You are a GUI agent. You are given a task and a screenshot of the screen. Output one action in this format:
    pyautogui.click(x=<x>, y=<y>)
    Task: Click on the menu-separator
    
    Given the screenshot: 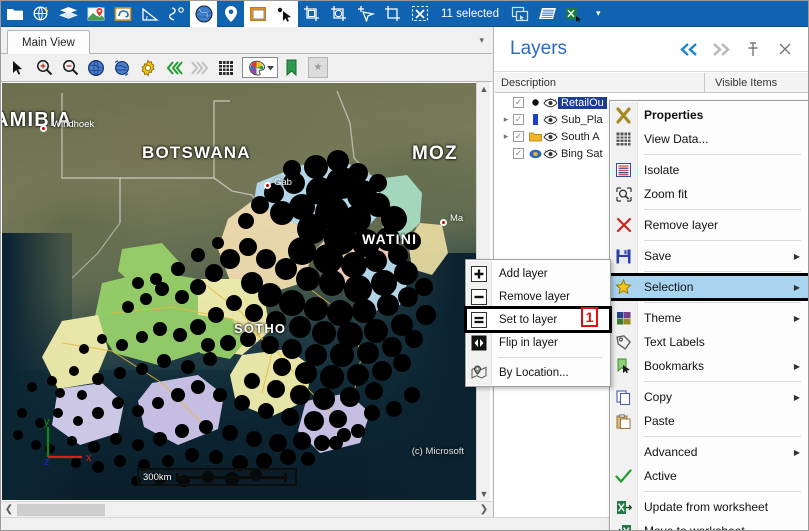 What is the action you would take?
    pyautogui.click(x=722, y=436)
    